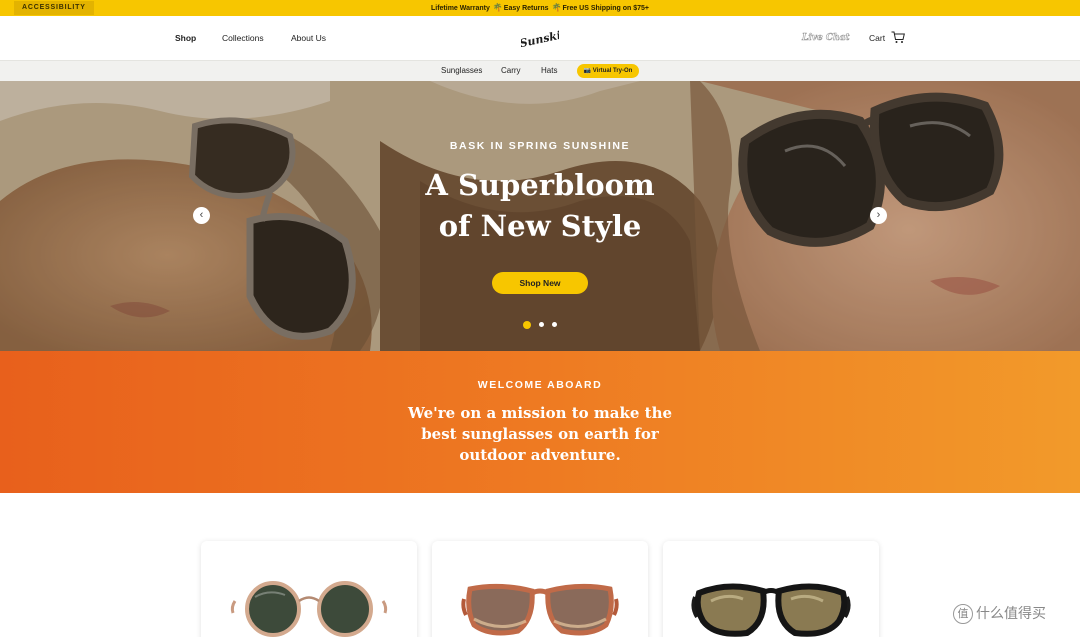 Image resolution: width=1080 pixels, height=637 pixels. I want to click on sunski-logo: Sunski, so click(540, 38).